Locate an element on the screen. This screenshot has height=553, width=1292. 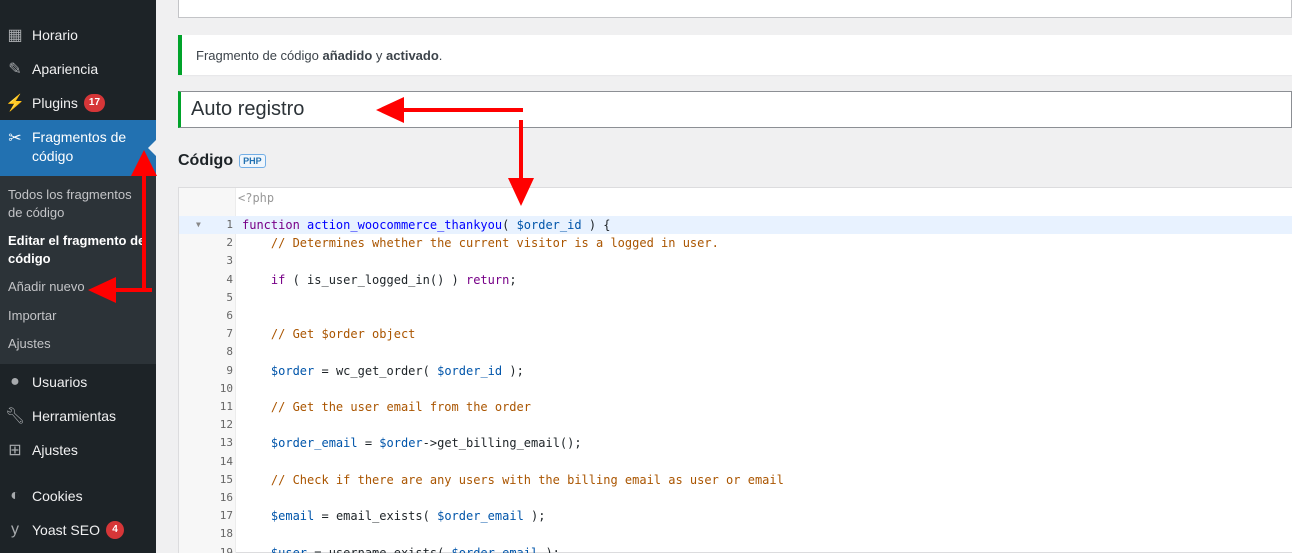
menu-item-apariencia: ✎ Apariencia is located at coordinates (78, 69).